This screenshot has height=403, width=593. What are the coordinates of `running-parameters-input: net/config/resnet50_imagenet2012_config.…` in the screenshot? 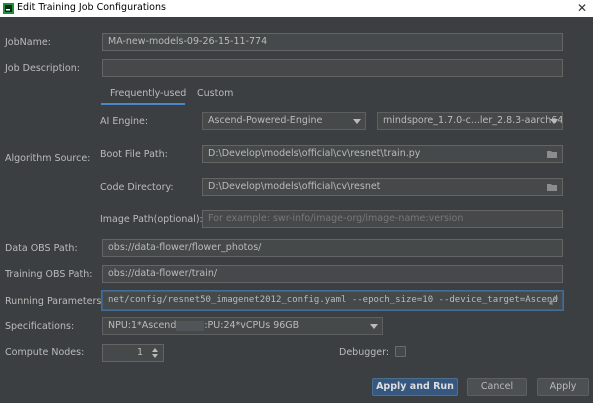 It's located at (332, 300).